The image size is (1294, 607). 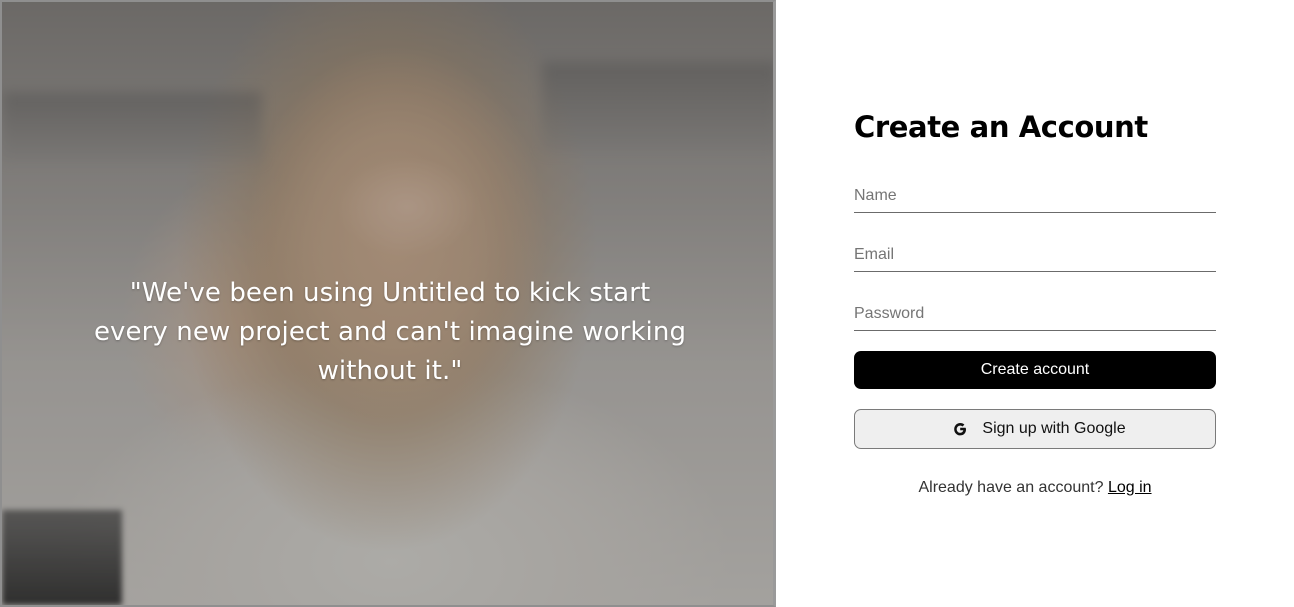 I want to click on login-prompt: Already have an account? Log in, so click(x=1035, y=488).